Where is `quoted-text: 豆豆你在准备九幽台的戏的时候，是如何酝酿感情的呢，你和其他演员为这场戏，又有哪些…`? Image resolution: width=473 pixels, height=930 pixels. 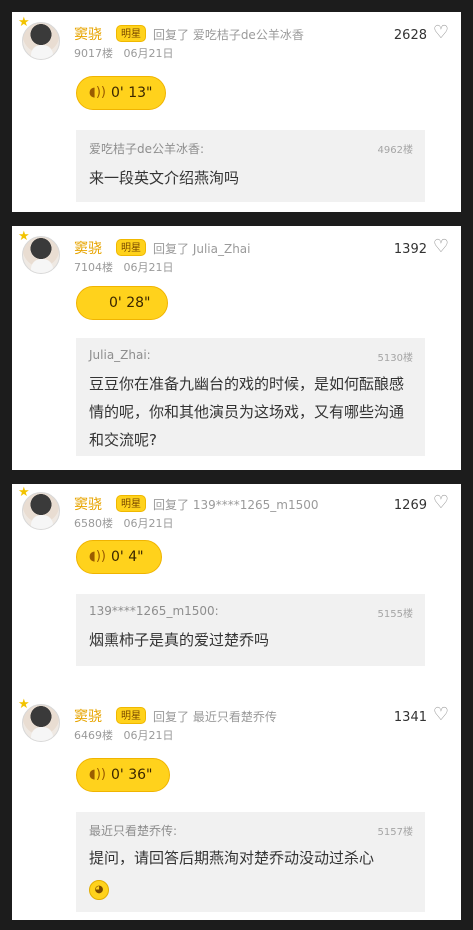
quoted-text: 豆豆你在准备九幽台的戏的时候，是如何酝酿感情的呢，你和其他演员为这场戏，又有哪些… is located at coordinates (247, 412).